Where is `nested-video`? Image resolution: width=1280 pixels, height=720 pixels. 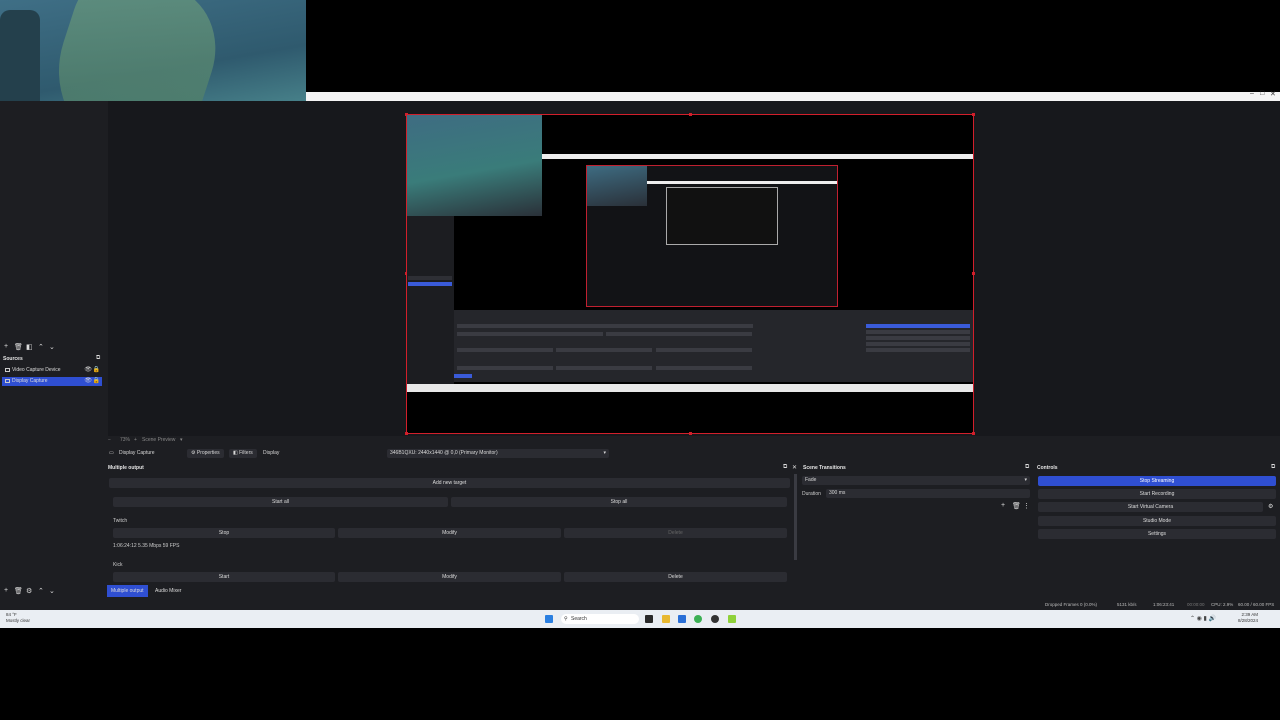
nested-video is located at coordinates (474, 165).